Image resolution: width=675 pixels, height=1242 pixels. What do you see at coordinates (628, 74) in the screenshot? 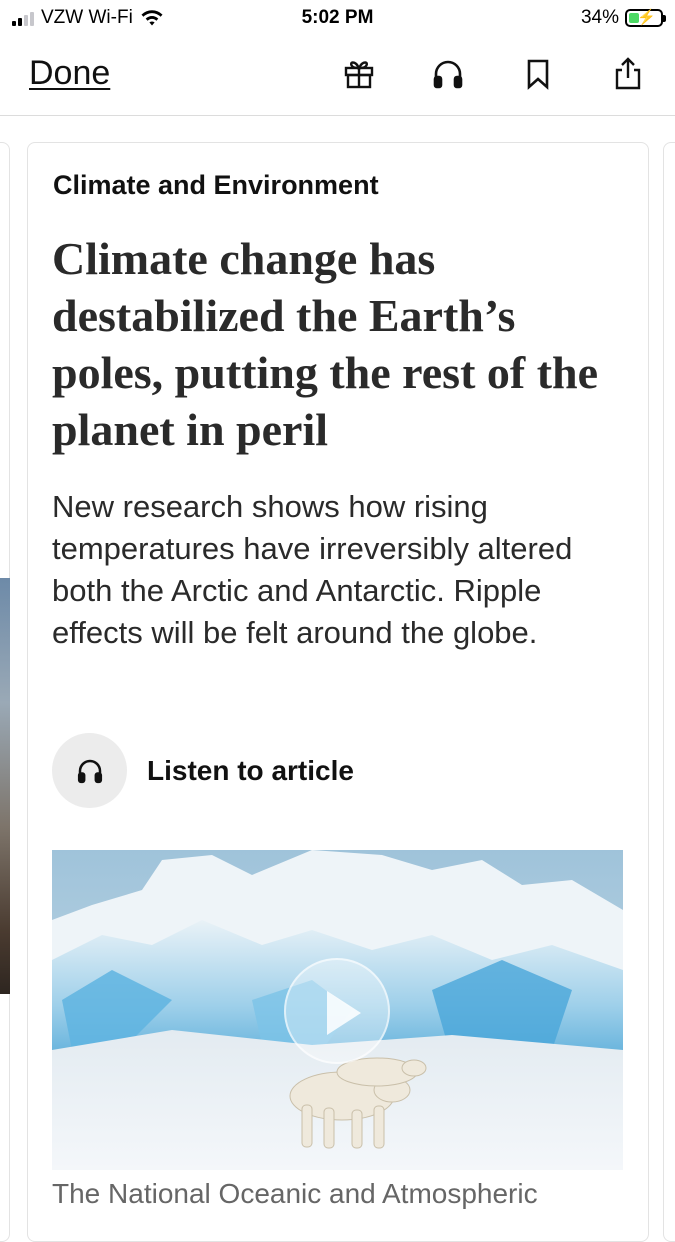
I see `share-icon` at bounding box center [628, 74].